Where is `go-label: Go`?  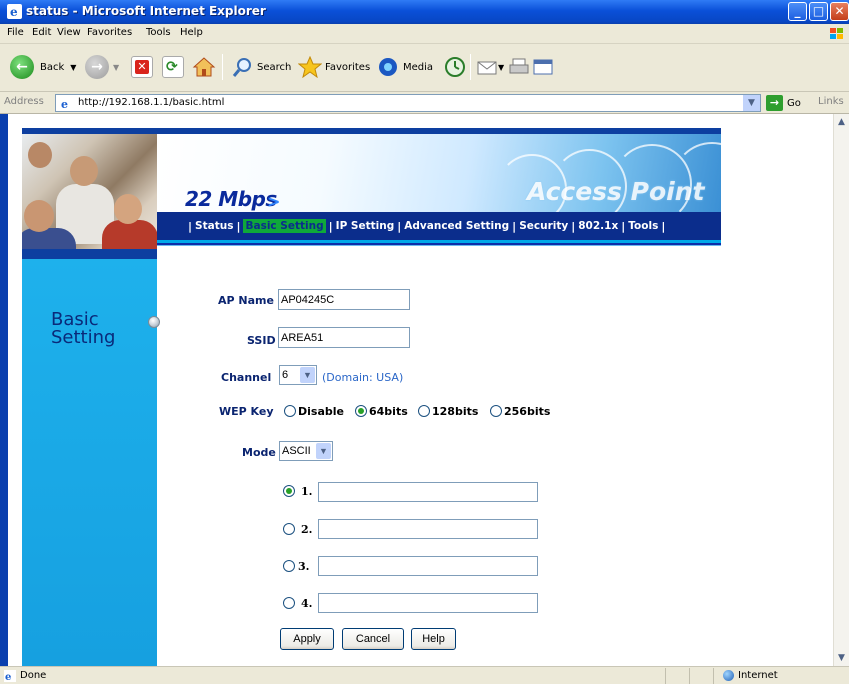 go-label: Go is located at coordinates (794, 103).